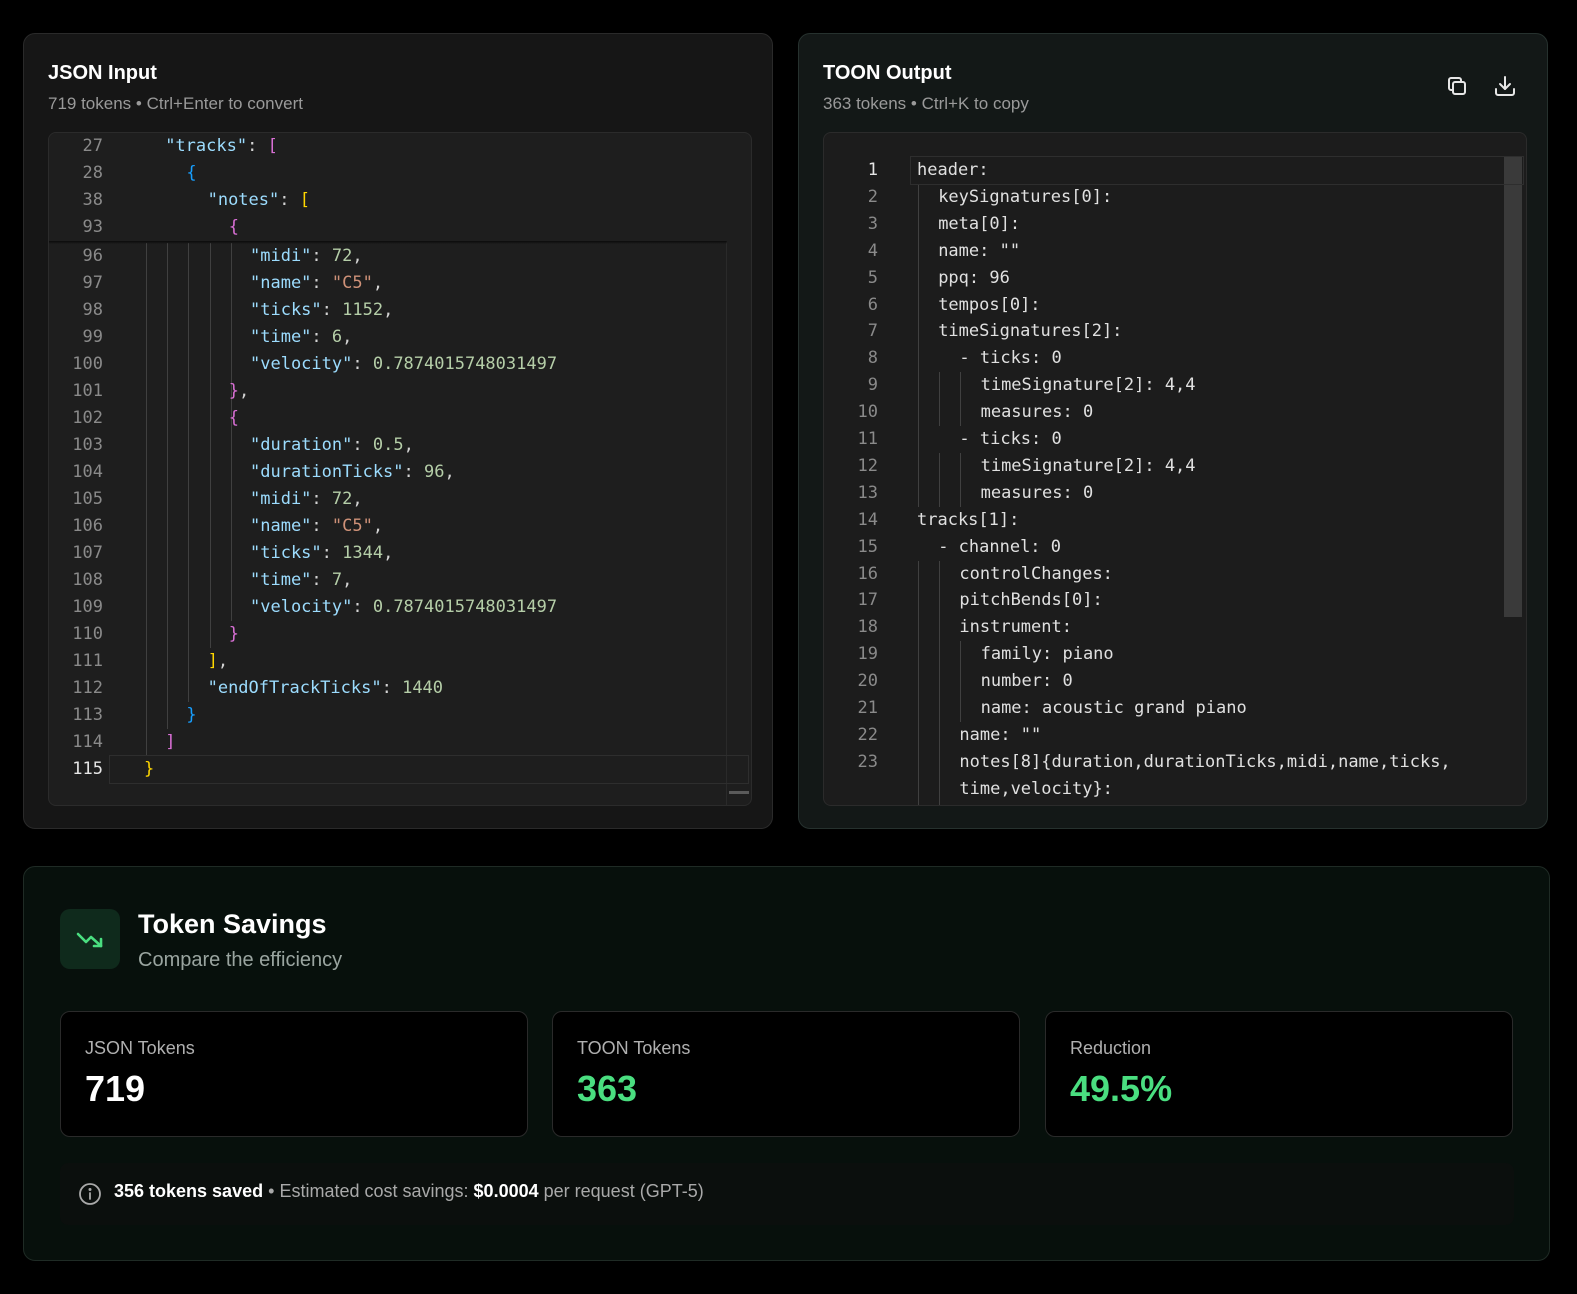 Image resolution: width=1577 pixels, height=1294 pixels. What do you see at coordinates (607, 1088) in the screenshot?
I see `card-value: 363` at bounding box center [607, 1088].